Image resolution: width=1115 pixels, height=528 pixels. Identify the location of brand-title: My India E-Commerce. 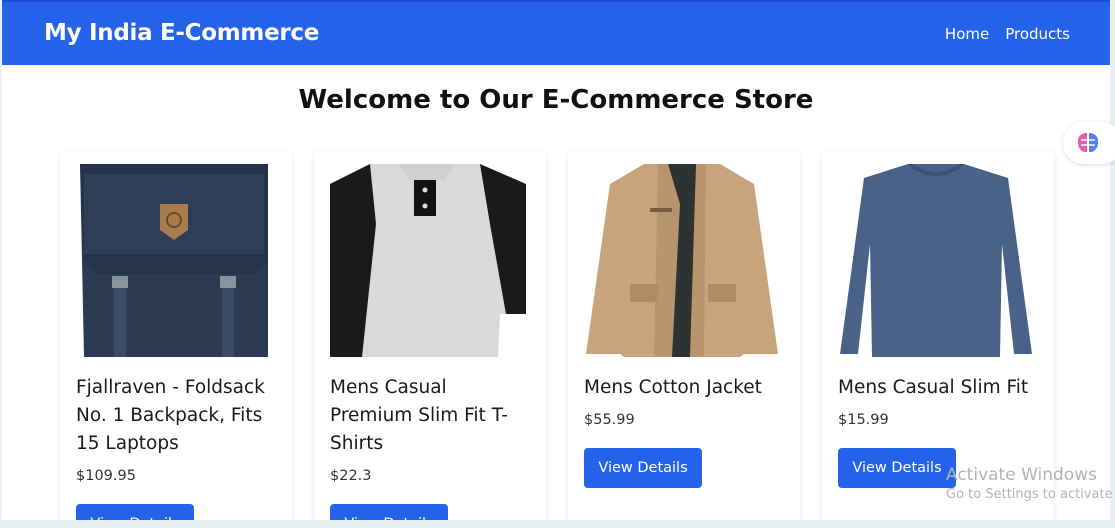
(181, 33).